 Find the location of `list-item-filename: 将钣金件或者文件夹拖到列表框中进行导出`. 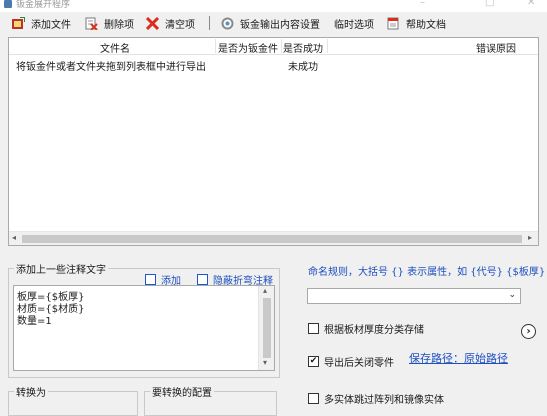

list-item-filename: 将钣金件或者文件夹拖到列表框中进行导出 is located at coordinates (111, 65).